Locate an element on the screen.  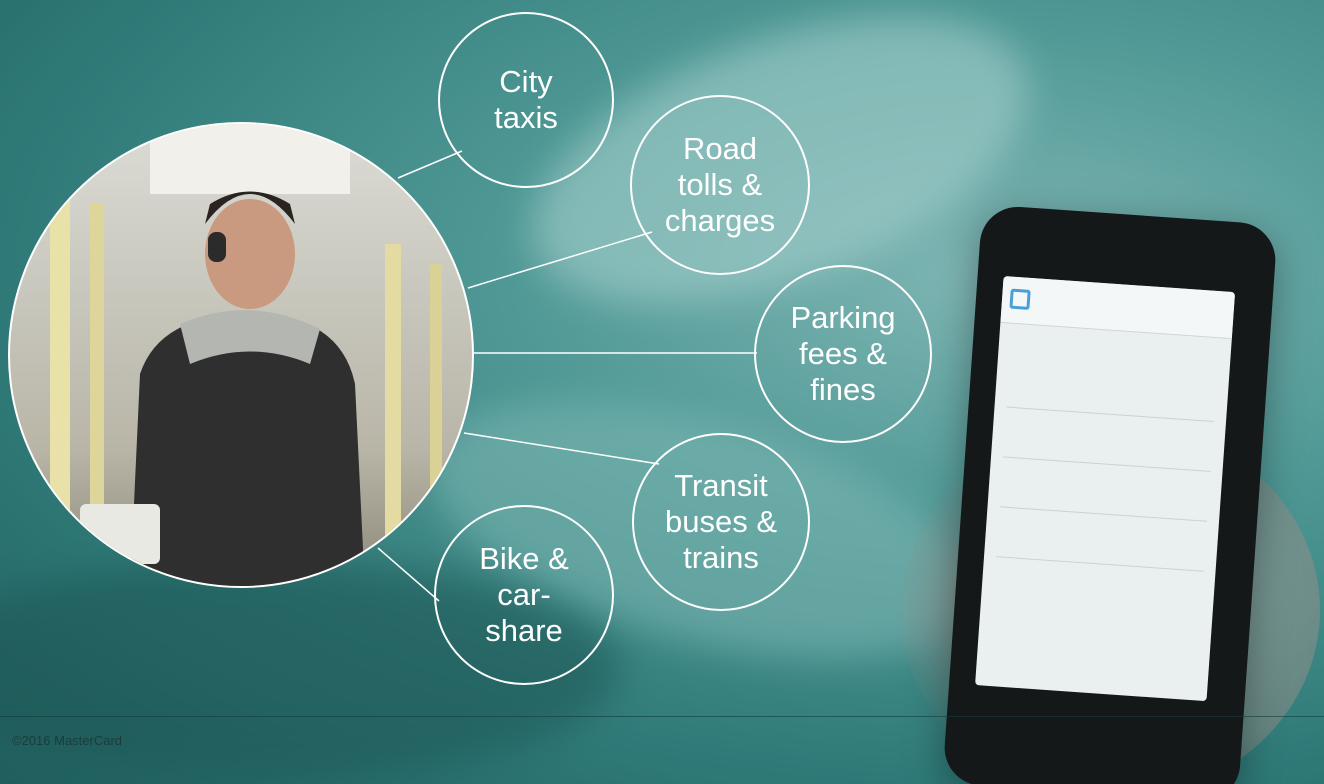
bubble-transit: Transit buses & trains is located at coordinates (721, 522).